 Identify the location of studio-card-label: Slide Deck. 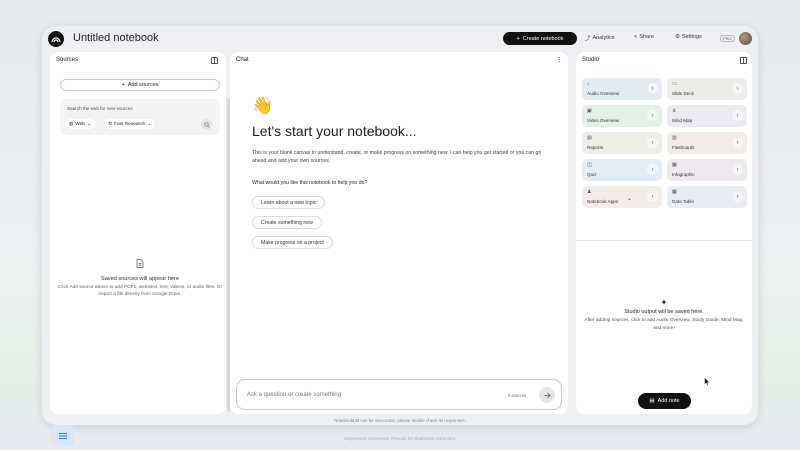
(683, 93).